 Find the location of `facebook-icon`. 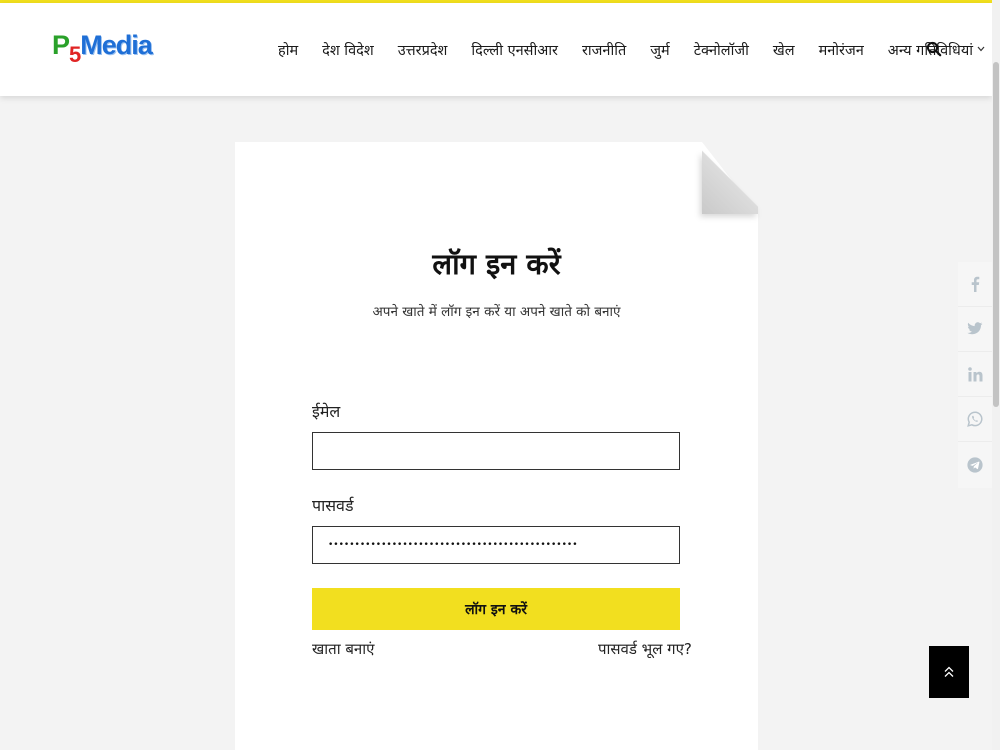

facebook-icon is located at coordinates (975, 284).